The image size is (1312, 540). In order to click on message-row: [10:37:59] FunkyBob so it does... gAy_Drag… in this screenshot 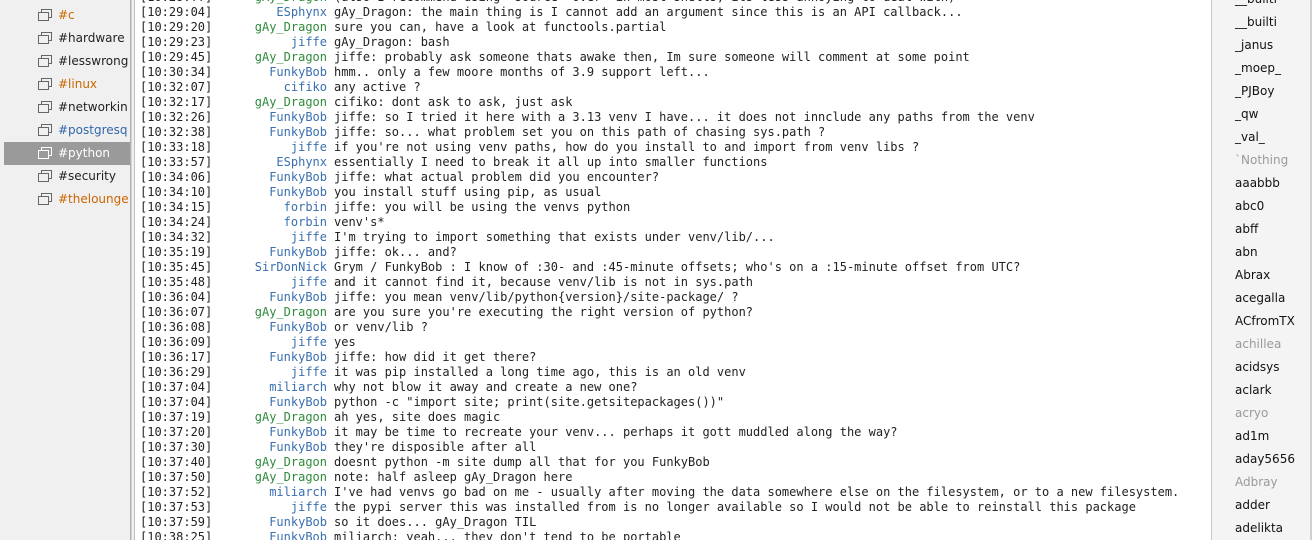, I will do `click(673, 522)`.